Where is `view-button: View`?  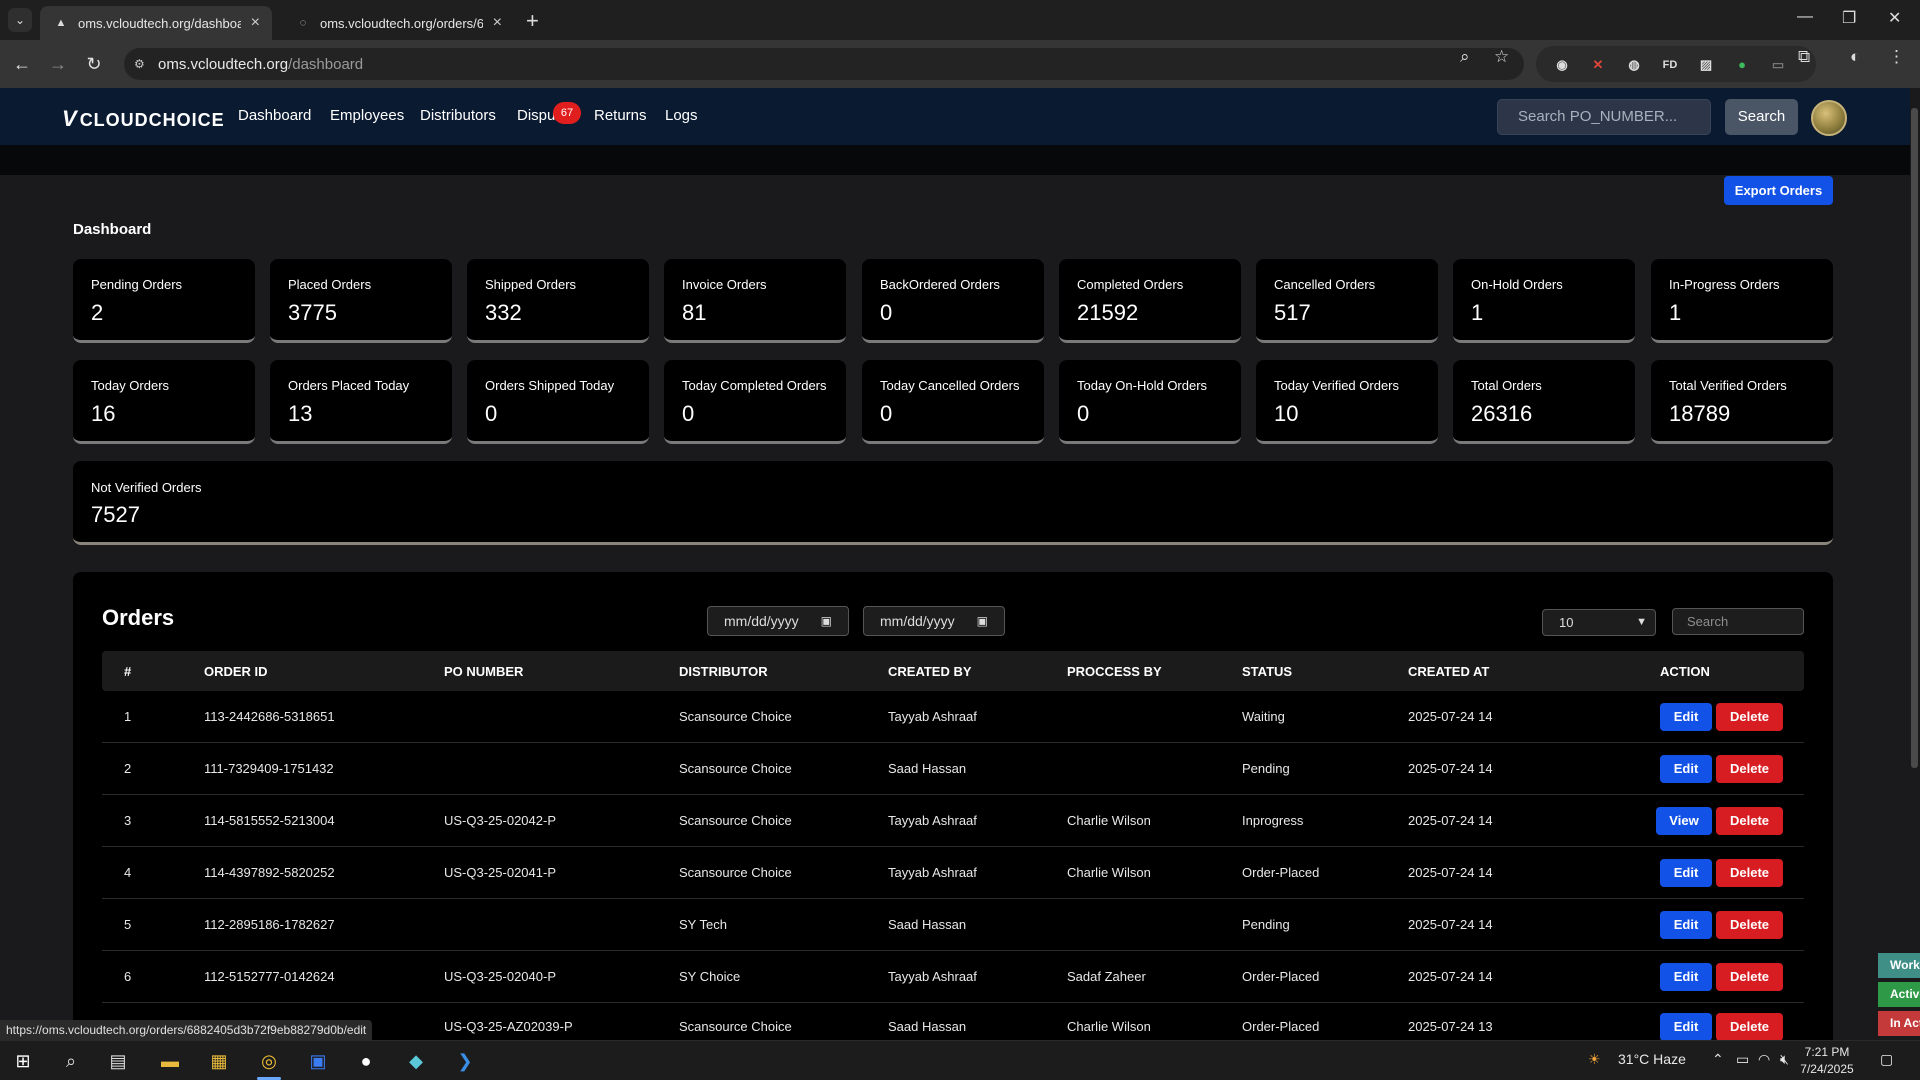 view-button: View is located at coordinates (1684, 821).